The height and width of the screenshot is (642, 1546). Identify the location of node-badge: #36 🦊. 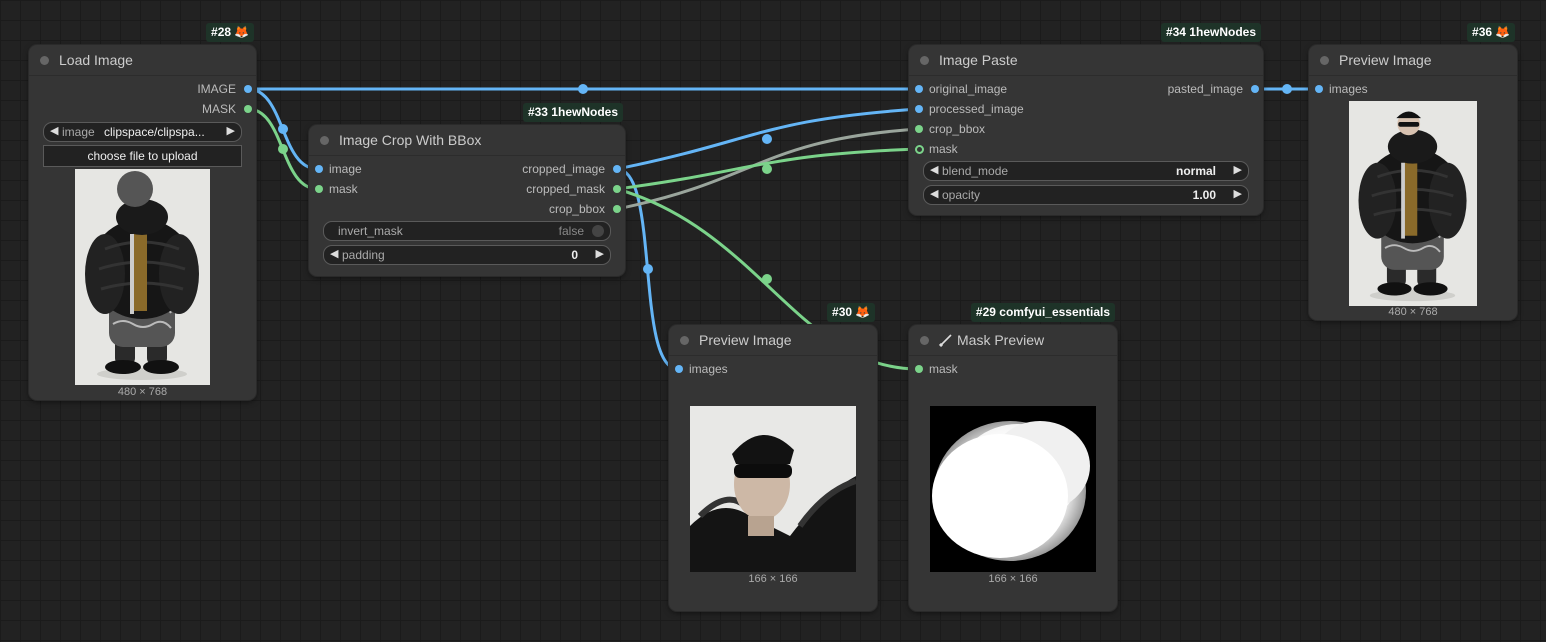
(1491, 32).